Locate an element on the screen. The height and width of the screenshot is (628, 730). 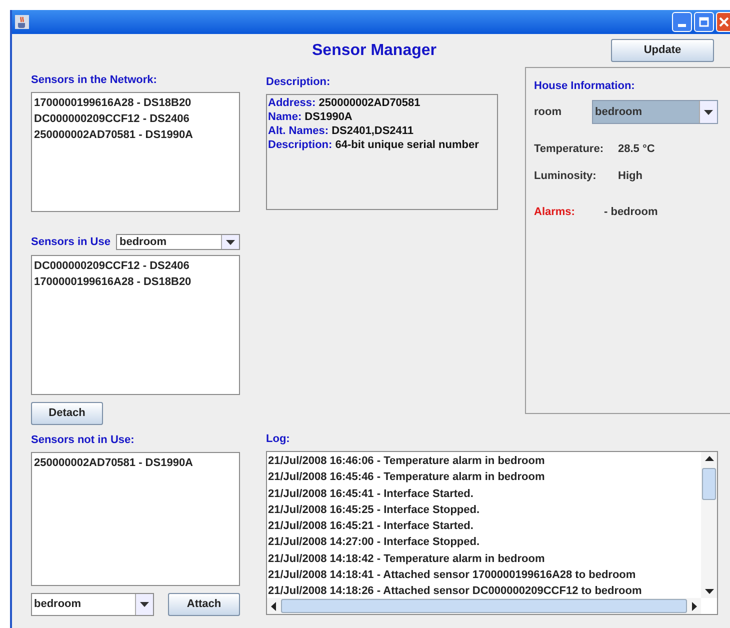
app-title: Sensor Manager is located at coordinates (374, 50).